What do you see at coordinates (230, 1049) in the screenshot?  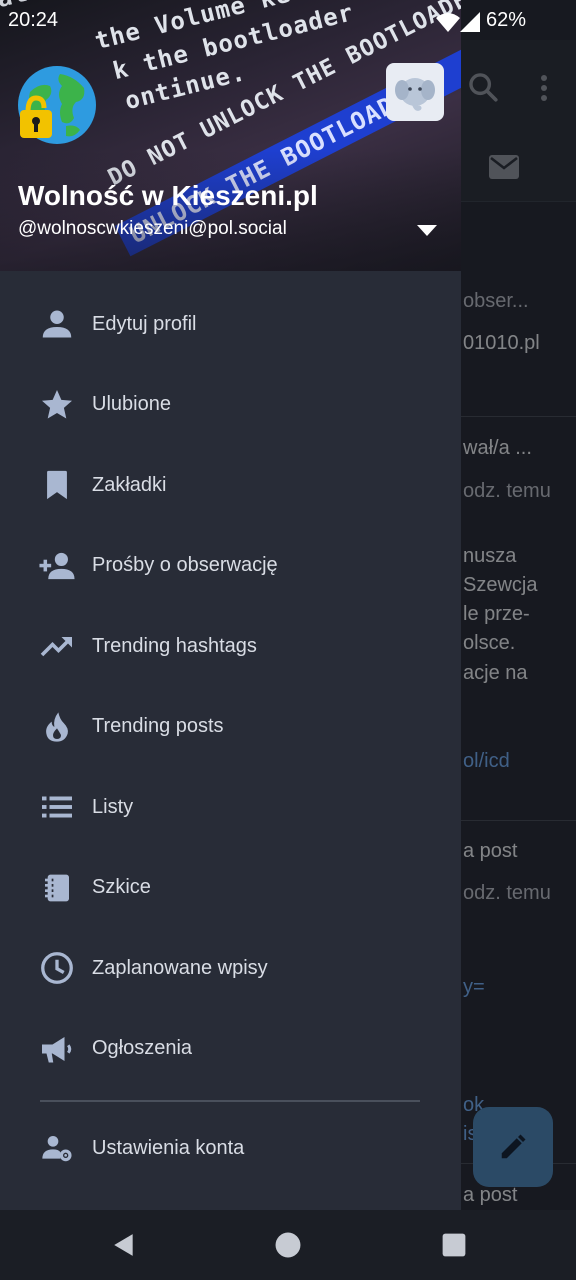 I see `menu-item-announcements: Ogłoszenia` at bounding box center [230, 1049].